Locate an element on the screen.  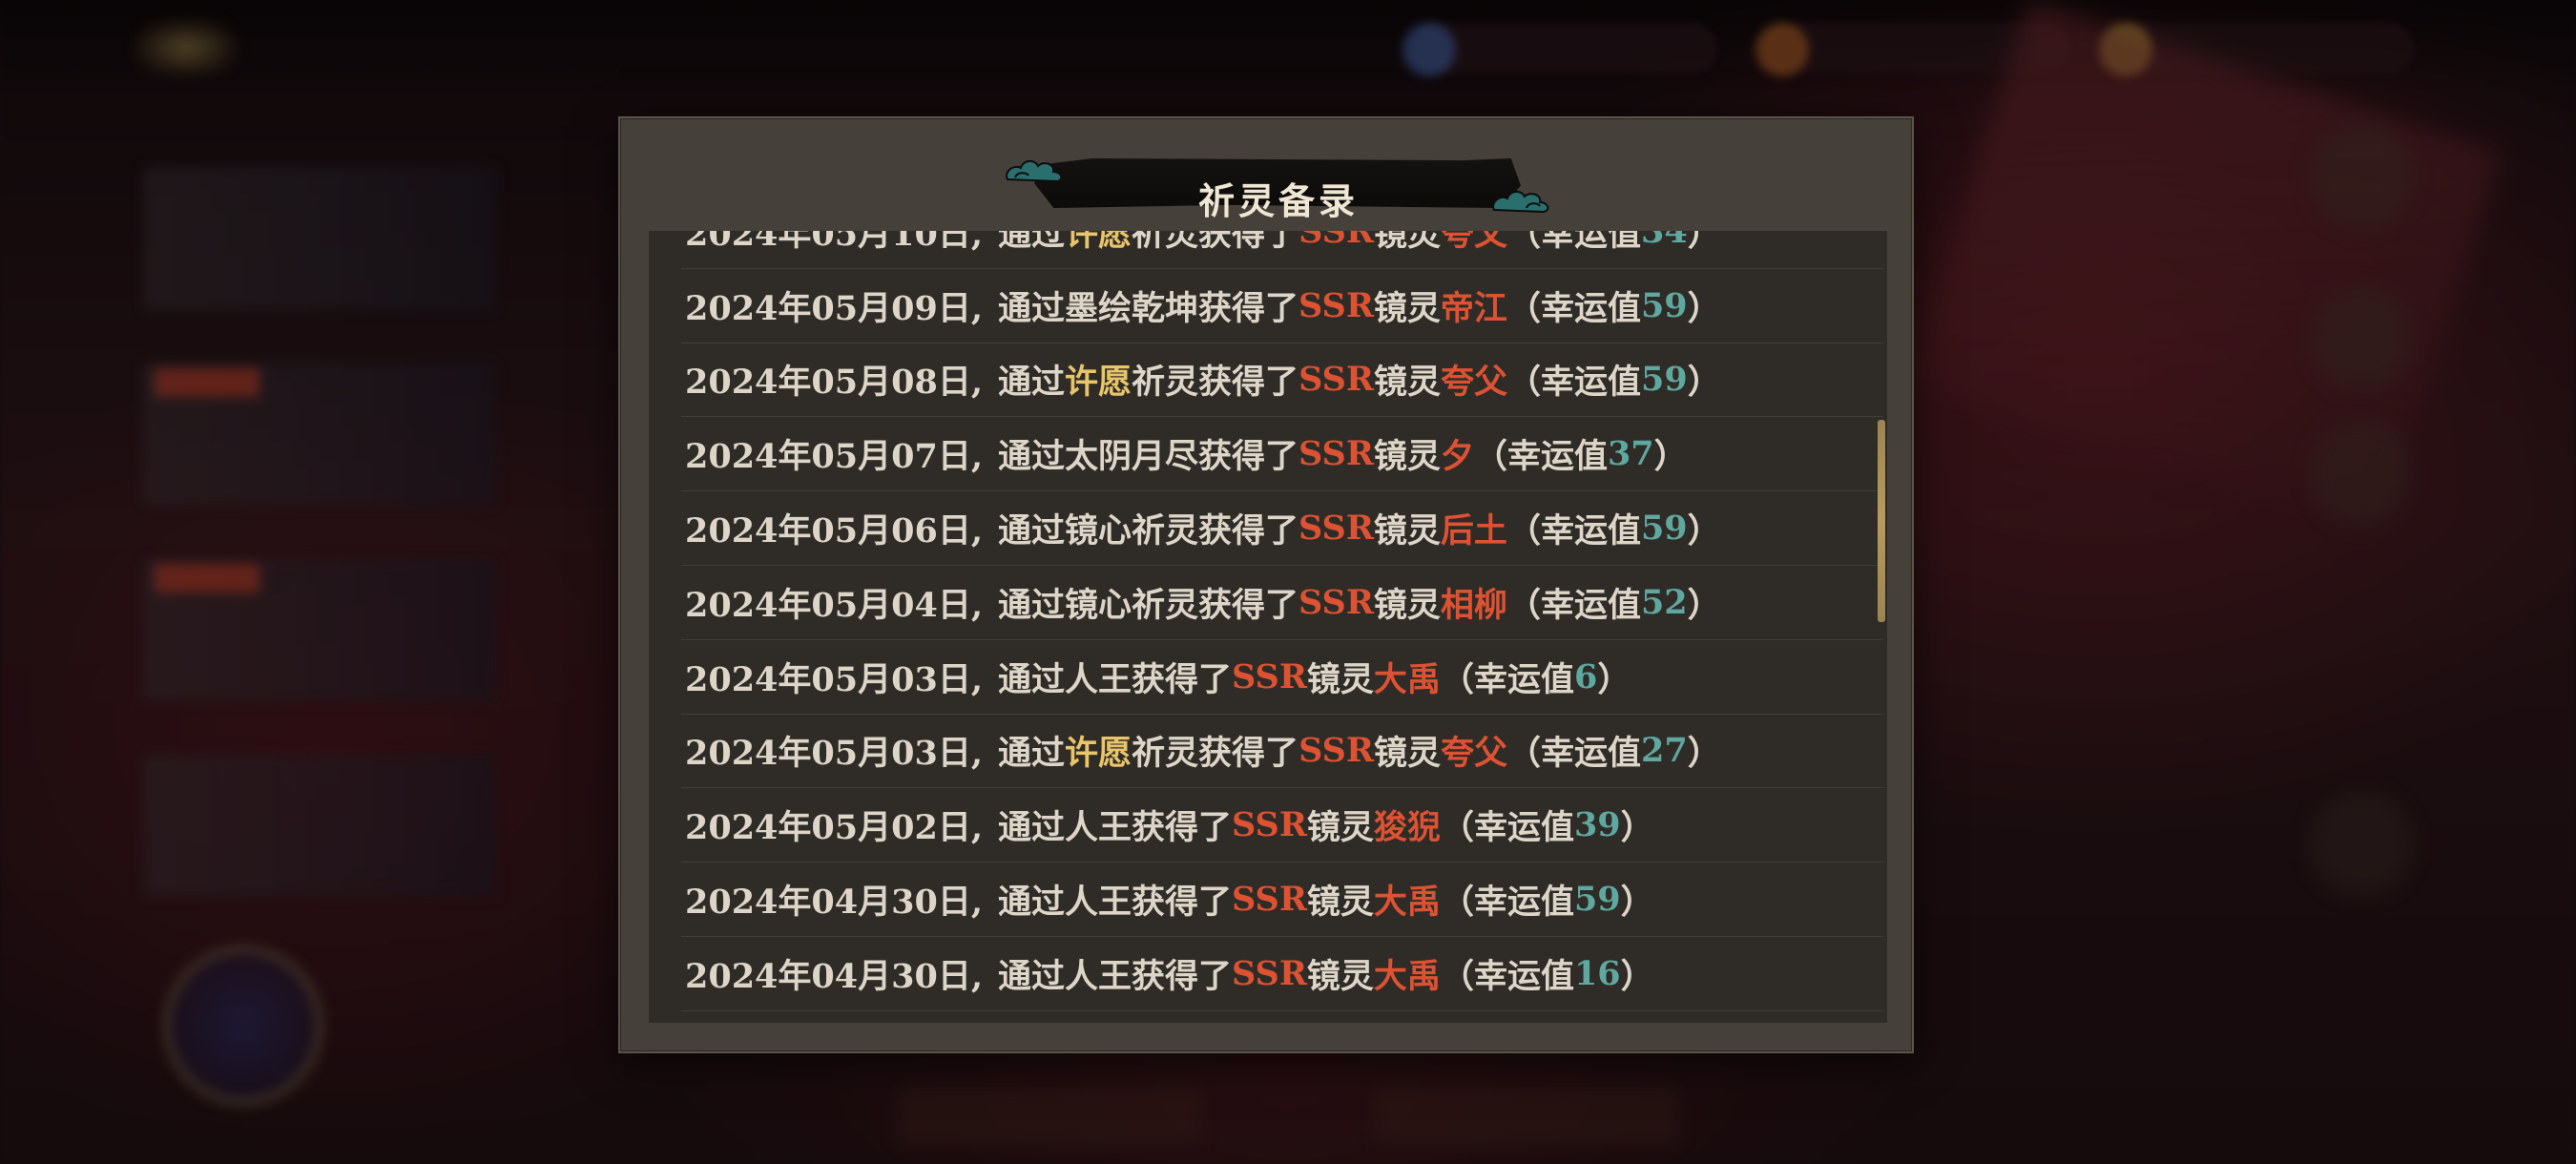
record-date: 2024年05月09日, is located at coordinates (834, 308).